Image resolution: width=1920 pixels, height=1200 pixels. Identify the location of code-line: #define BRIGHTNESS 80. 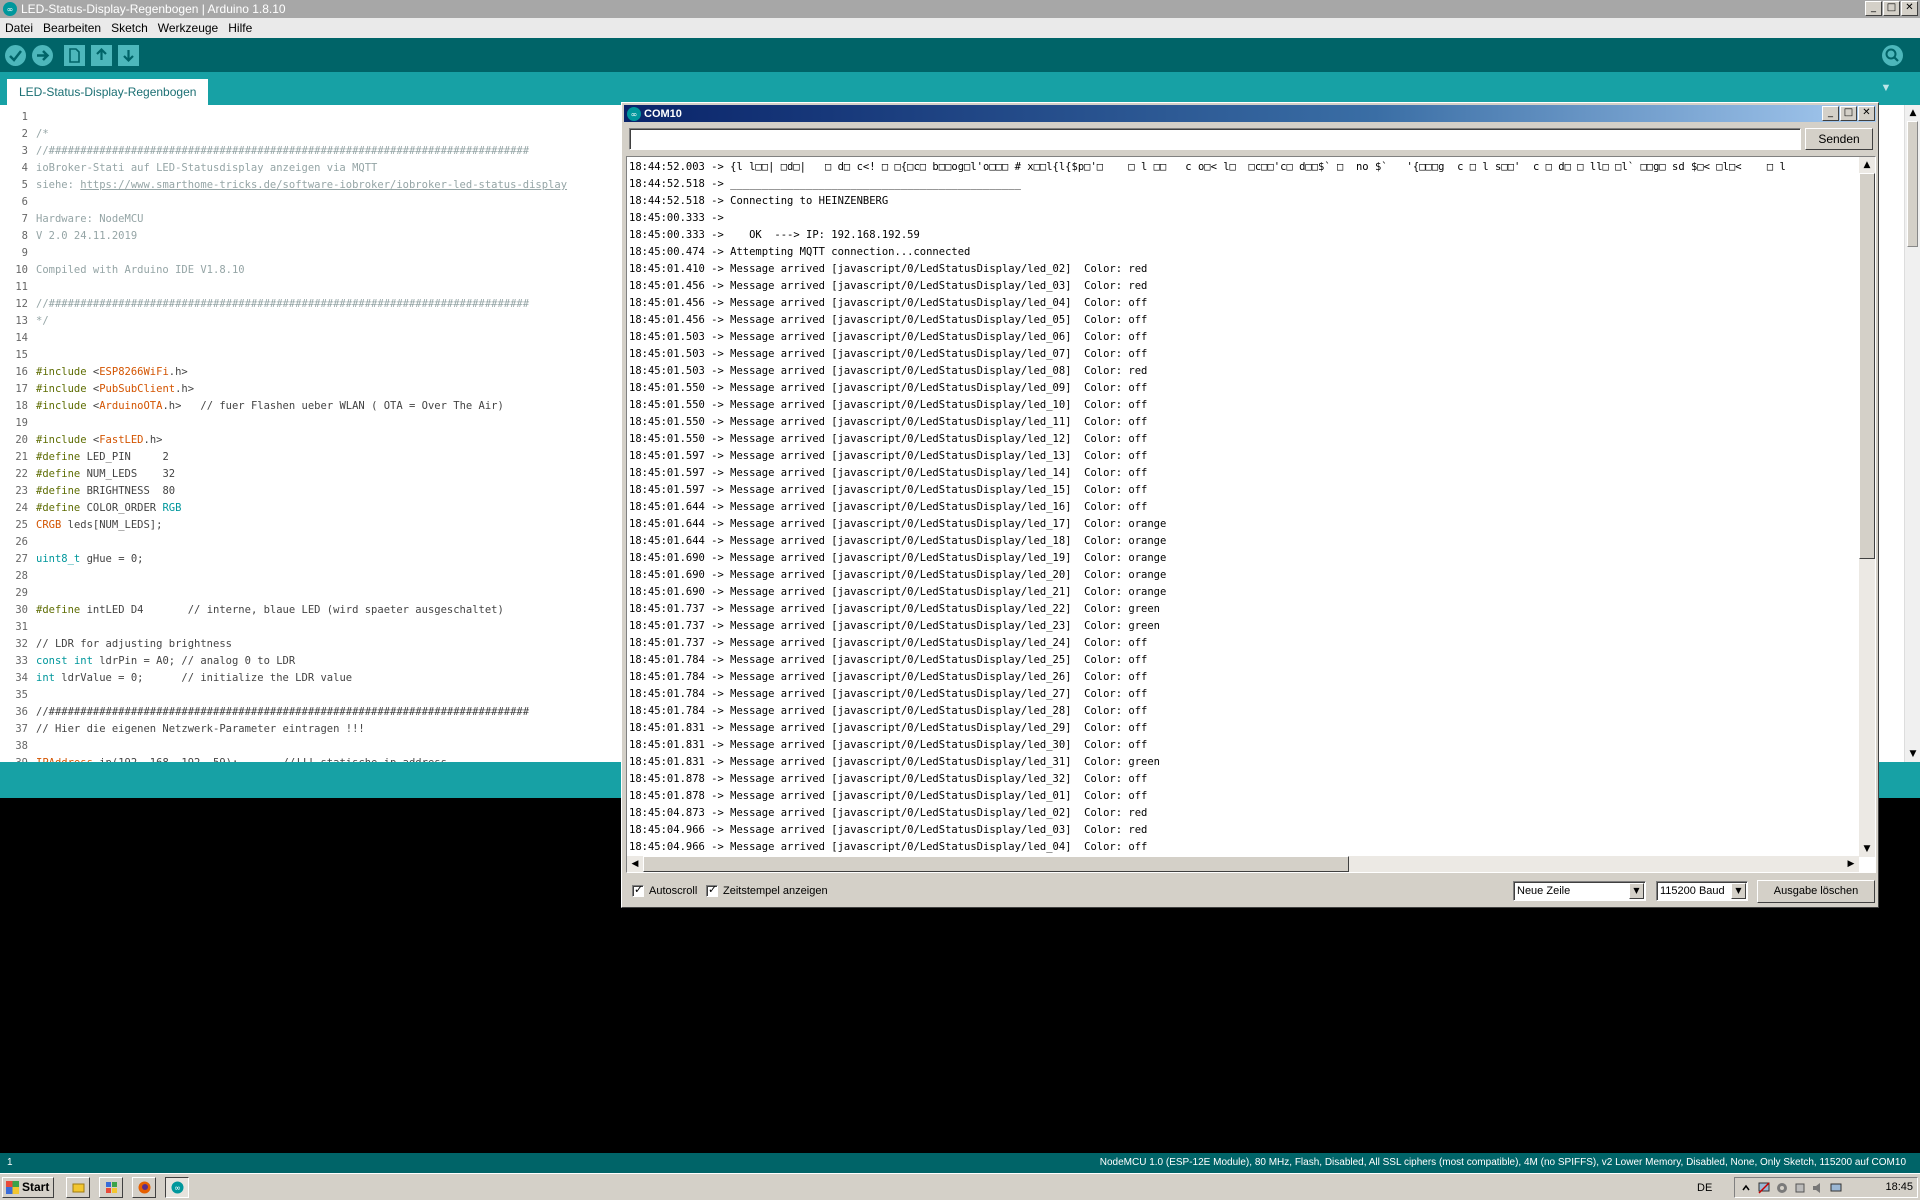
(336, 491).